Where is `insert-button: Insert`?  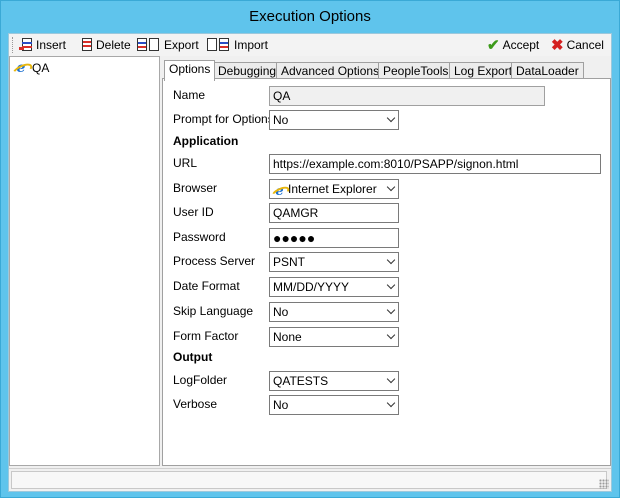
insert-button: Insert is located at coordinates (42, 45).